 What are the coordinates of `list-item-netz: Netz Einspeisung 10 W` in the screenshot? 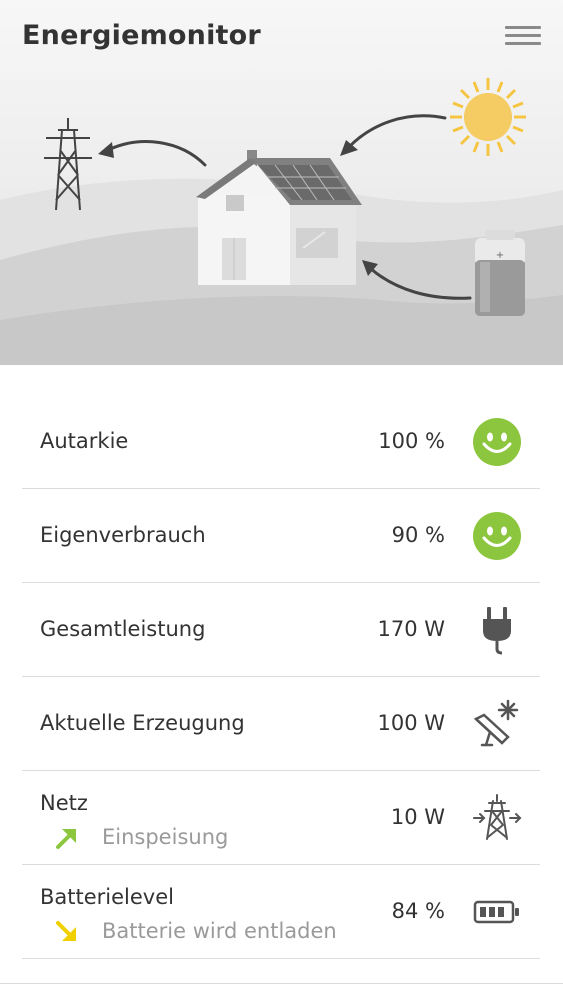 It's located at (281, 818).